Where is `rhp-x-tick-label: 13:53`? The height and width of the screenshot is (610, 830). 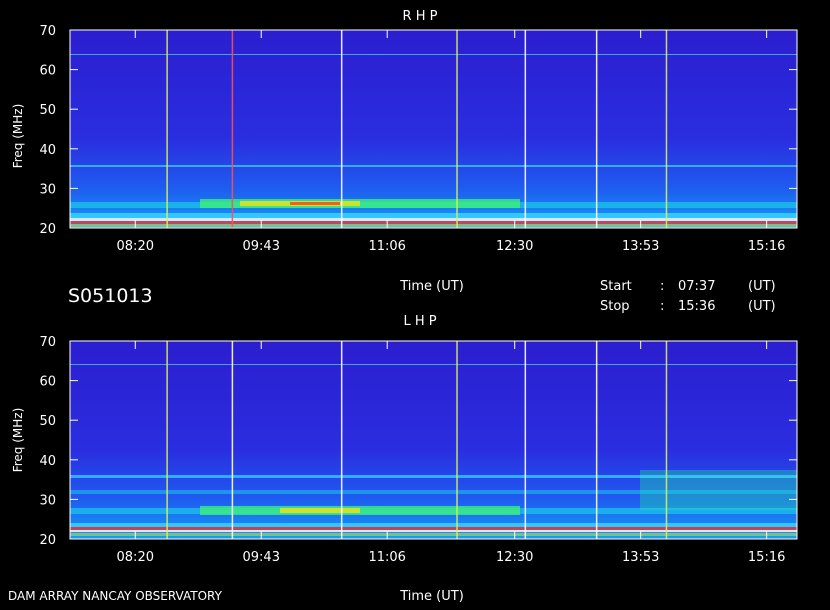 rhp-x-tick-label: 13:53 is located at coordinates (640, 246).